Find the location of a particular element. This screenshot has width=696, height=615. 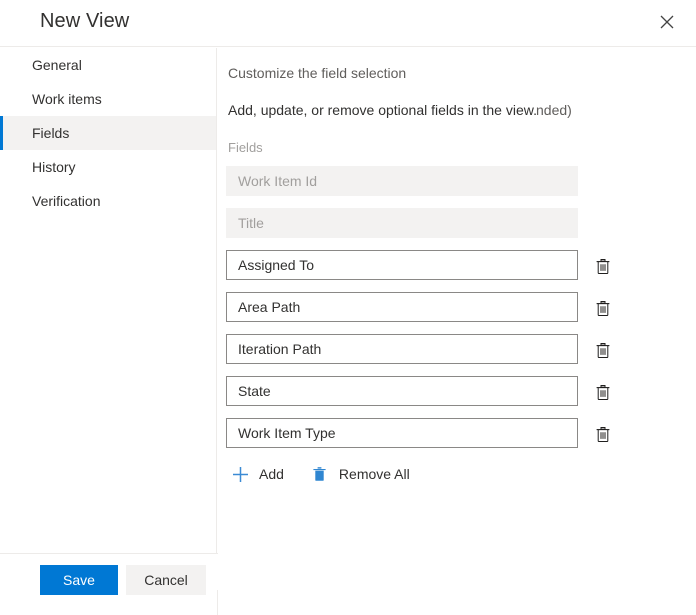

dialog-header: New View is located at coordinates (348, 23).